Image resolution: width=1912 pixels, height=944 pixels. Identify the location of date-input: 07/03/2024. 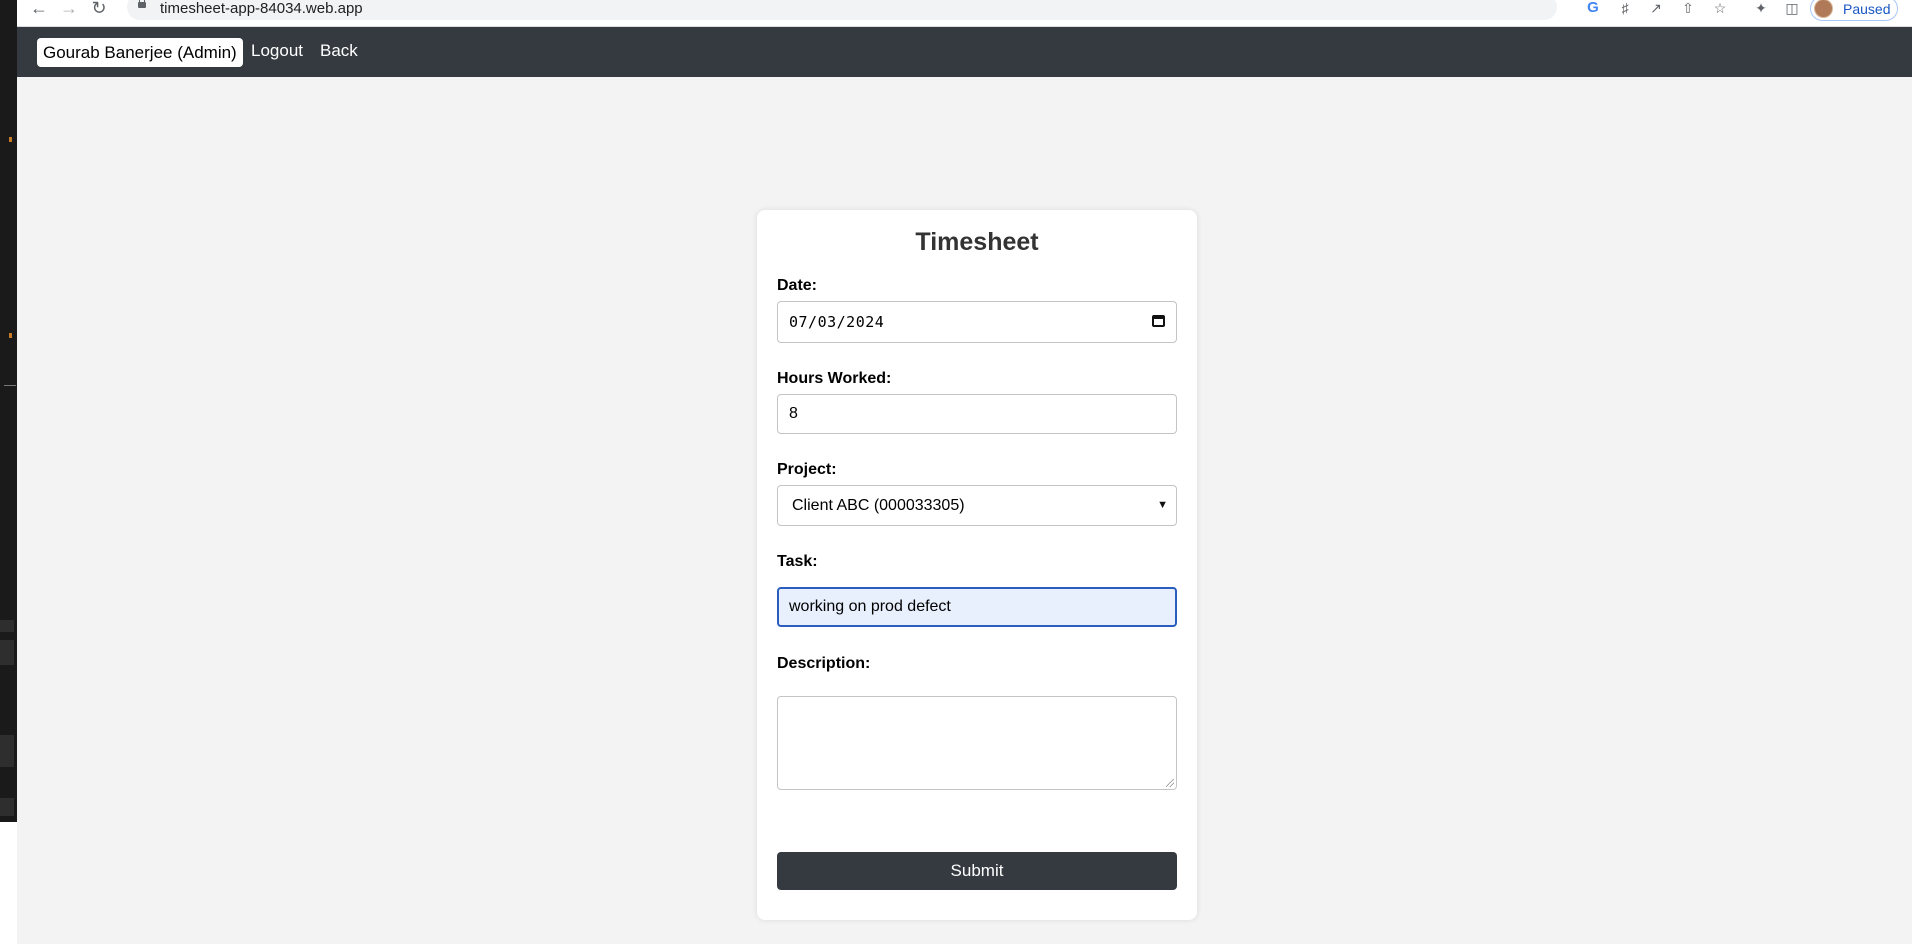
(977, 322).